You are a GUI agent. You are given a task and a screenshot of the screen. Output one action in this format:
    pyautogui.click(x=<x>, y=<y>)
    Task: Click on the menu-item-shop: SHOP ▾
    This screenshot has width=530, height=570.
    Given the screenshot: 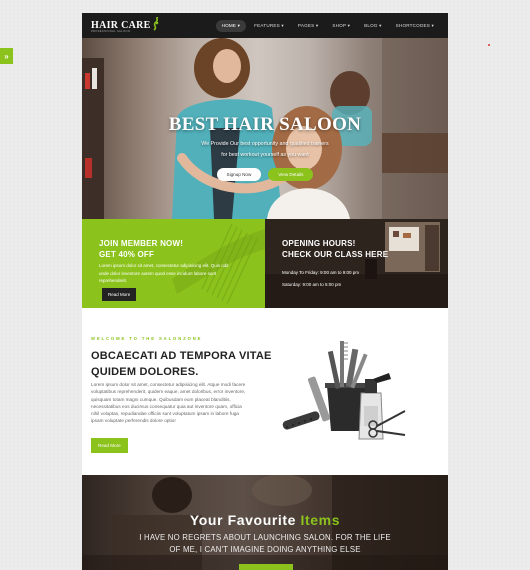 What is the action you would take?
    pyautogui.click(x=341, y=26)
    